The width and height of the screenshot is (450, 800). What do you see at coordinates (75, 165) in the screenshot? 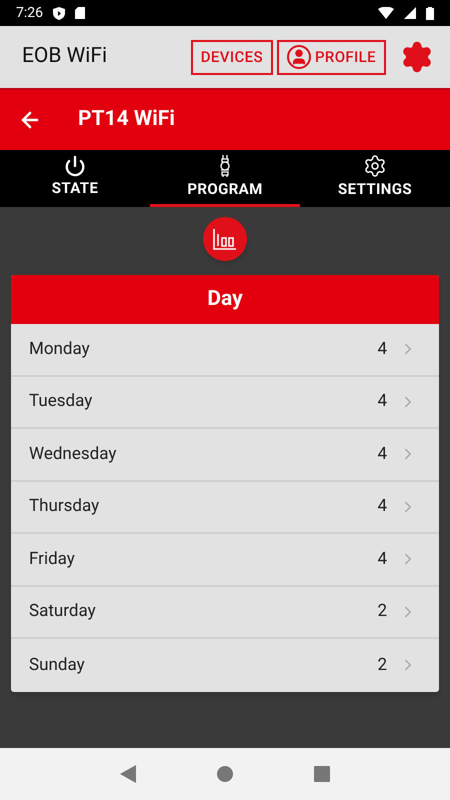
I see `power-icon` at bounding box center [75, 165].